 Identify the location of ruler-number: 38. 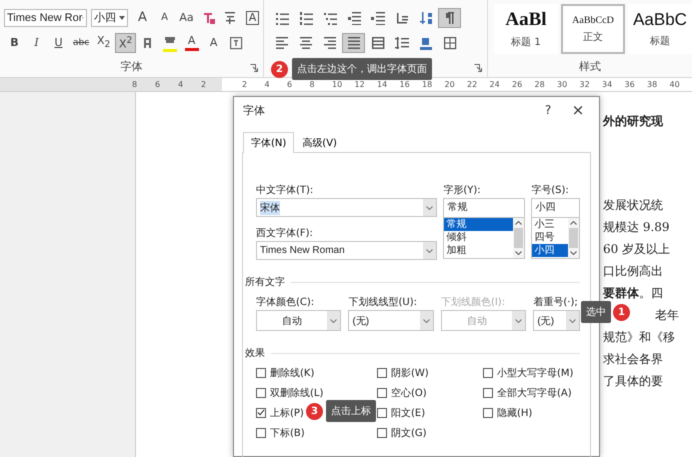
(652, 85).